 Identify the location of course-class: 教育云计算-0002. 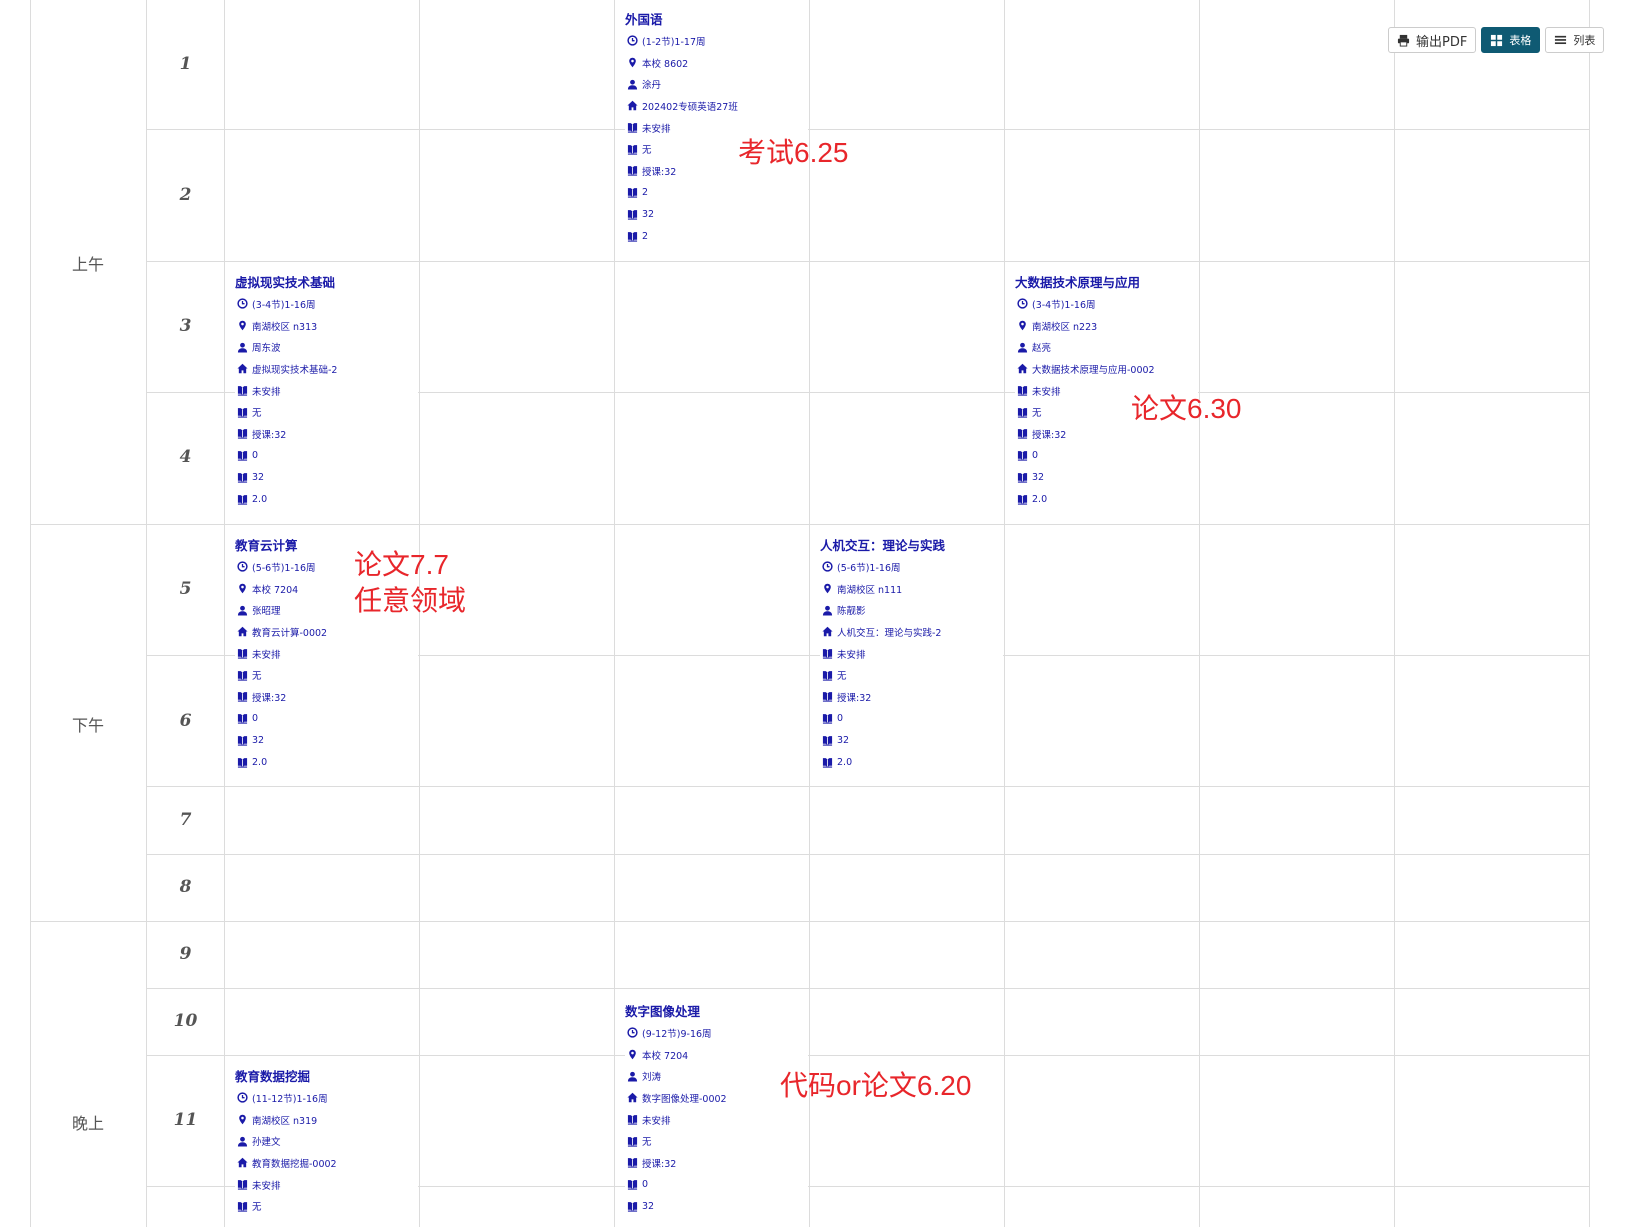
(290, 633).